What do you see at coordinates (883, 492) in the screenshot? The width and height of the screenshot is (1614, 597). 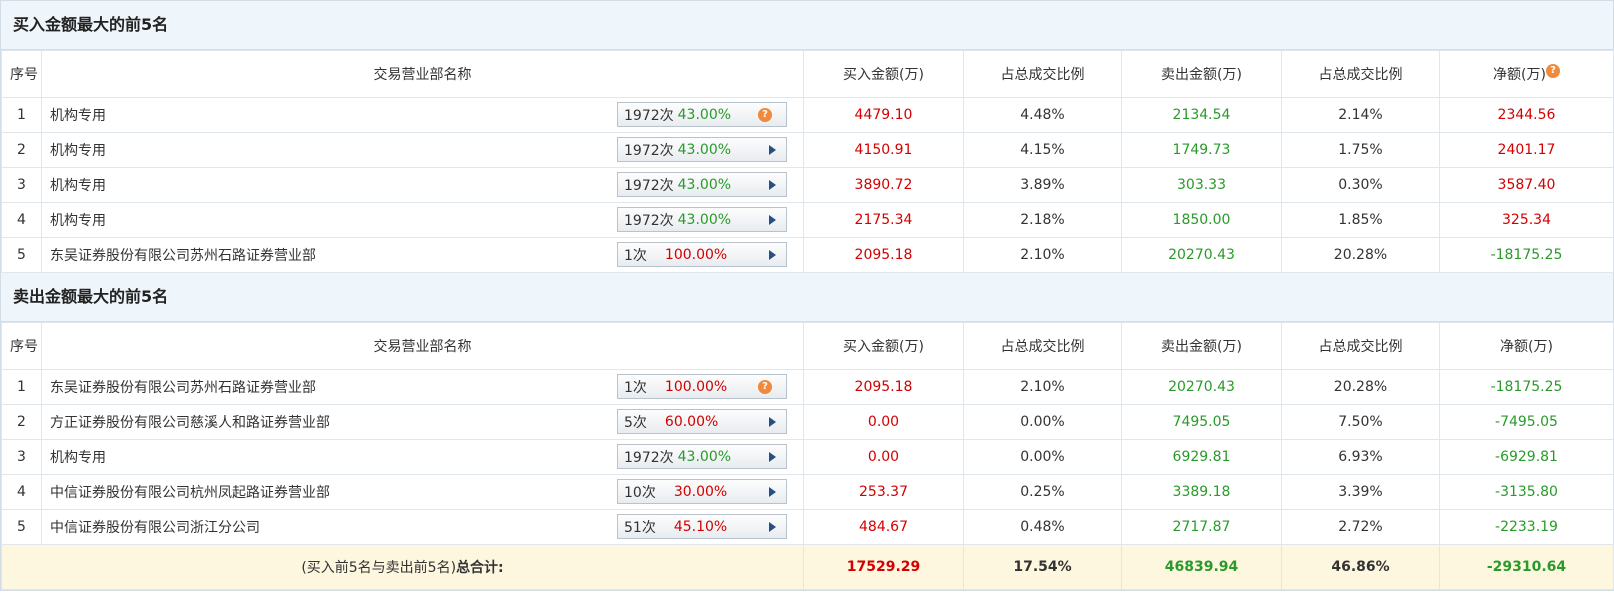 I see `buy-amount: 253.37` at bounding box center [883, 492].